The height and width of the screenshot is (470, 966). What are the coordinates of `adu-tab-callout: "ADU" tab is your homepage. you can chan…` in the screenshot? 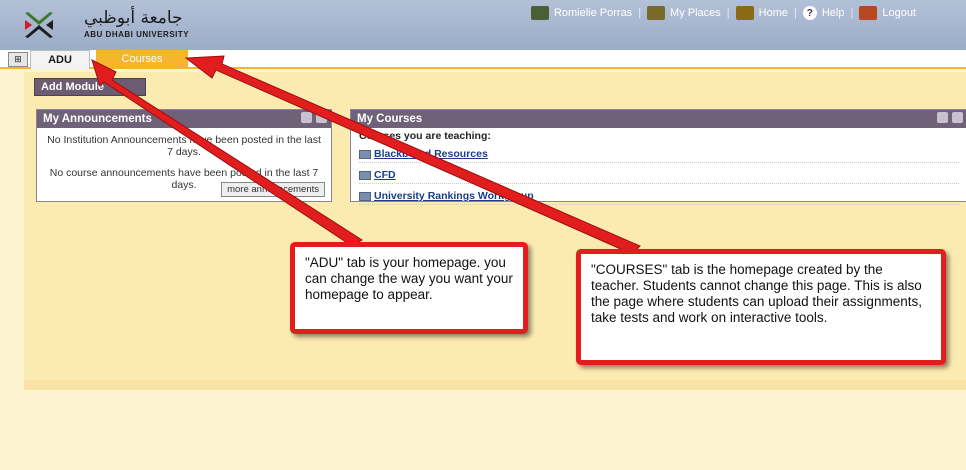 It's located at (409, 288).